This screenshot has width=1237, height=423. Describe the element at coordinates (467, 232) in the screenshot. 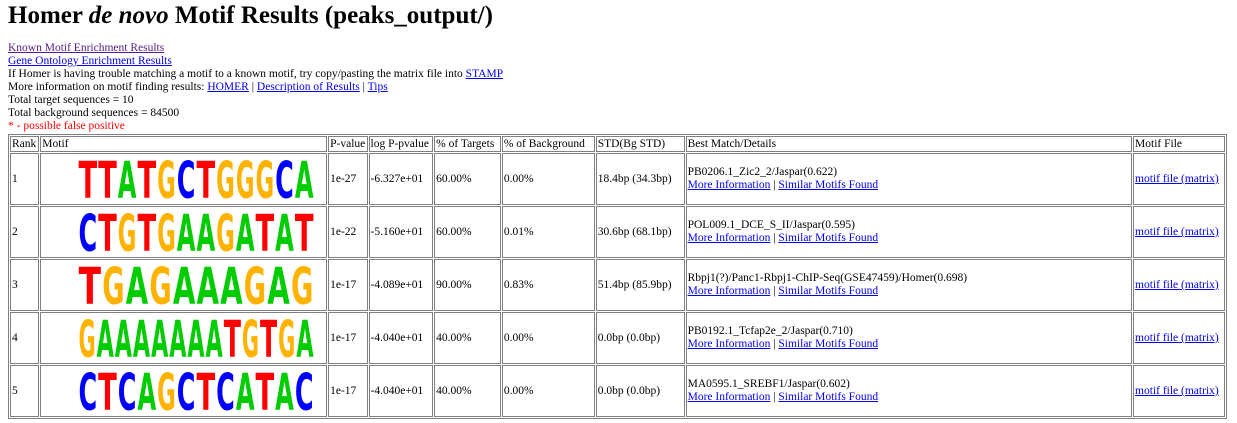

I see `targets-cell: 60.00%` at that location.